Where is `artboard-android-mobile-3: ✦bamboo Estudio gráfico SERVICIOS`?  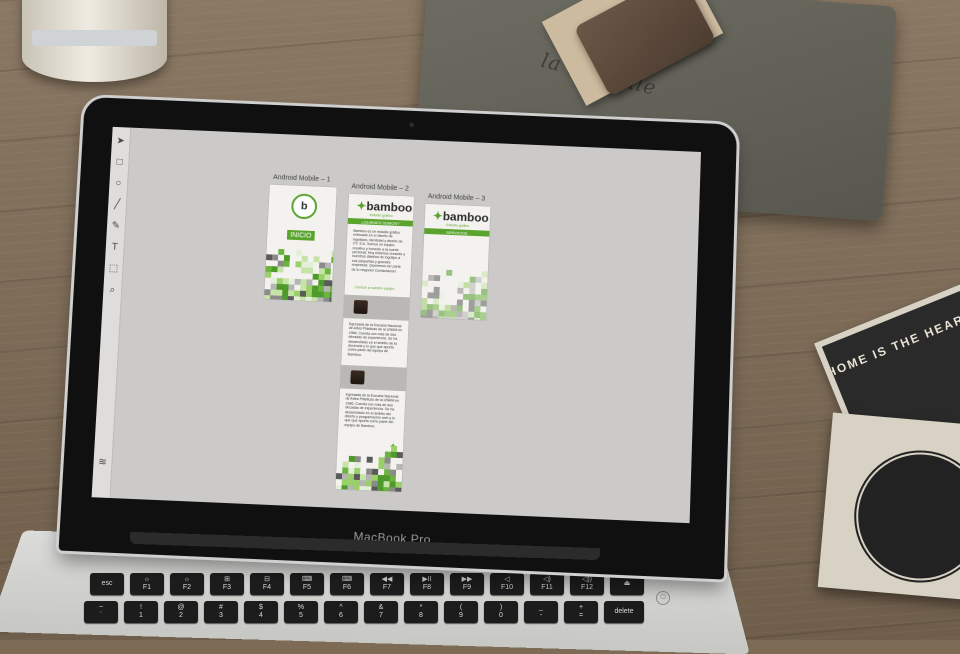 artboard-android-mobile-3: ✦bamboo Estudio gráfico SERVICIOS is located at coordinates (456, 262).